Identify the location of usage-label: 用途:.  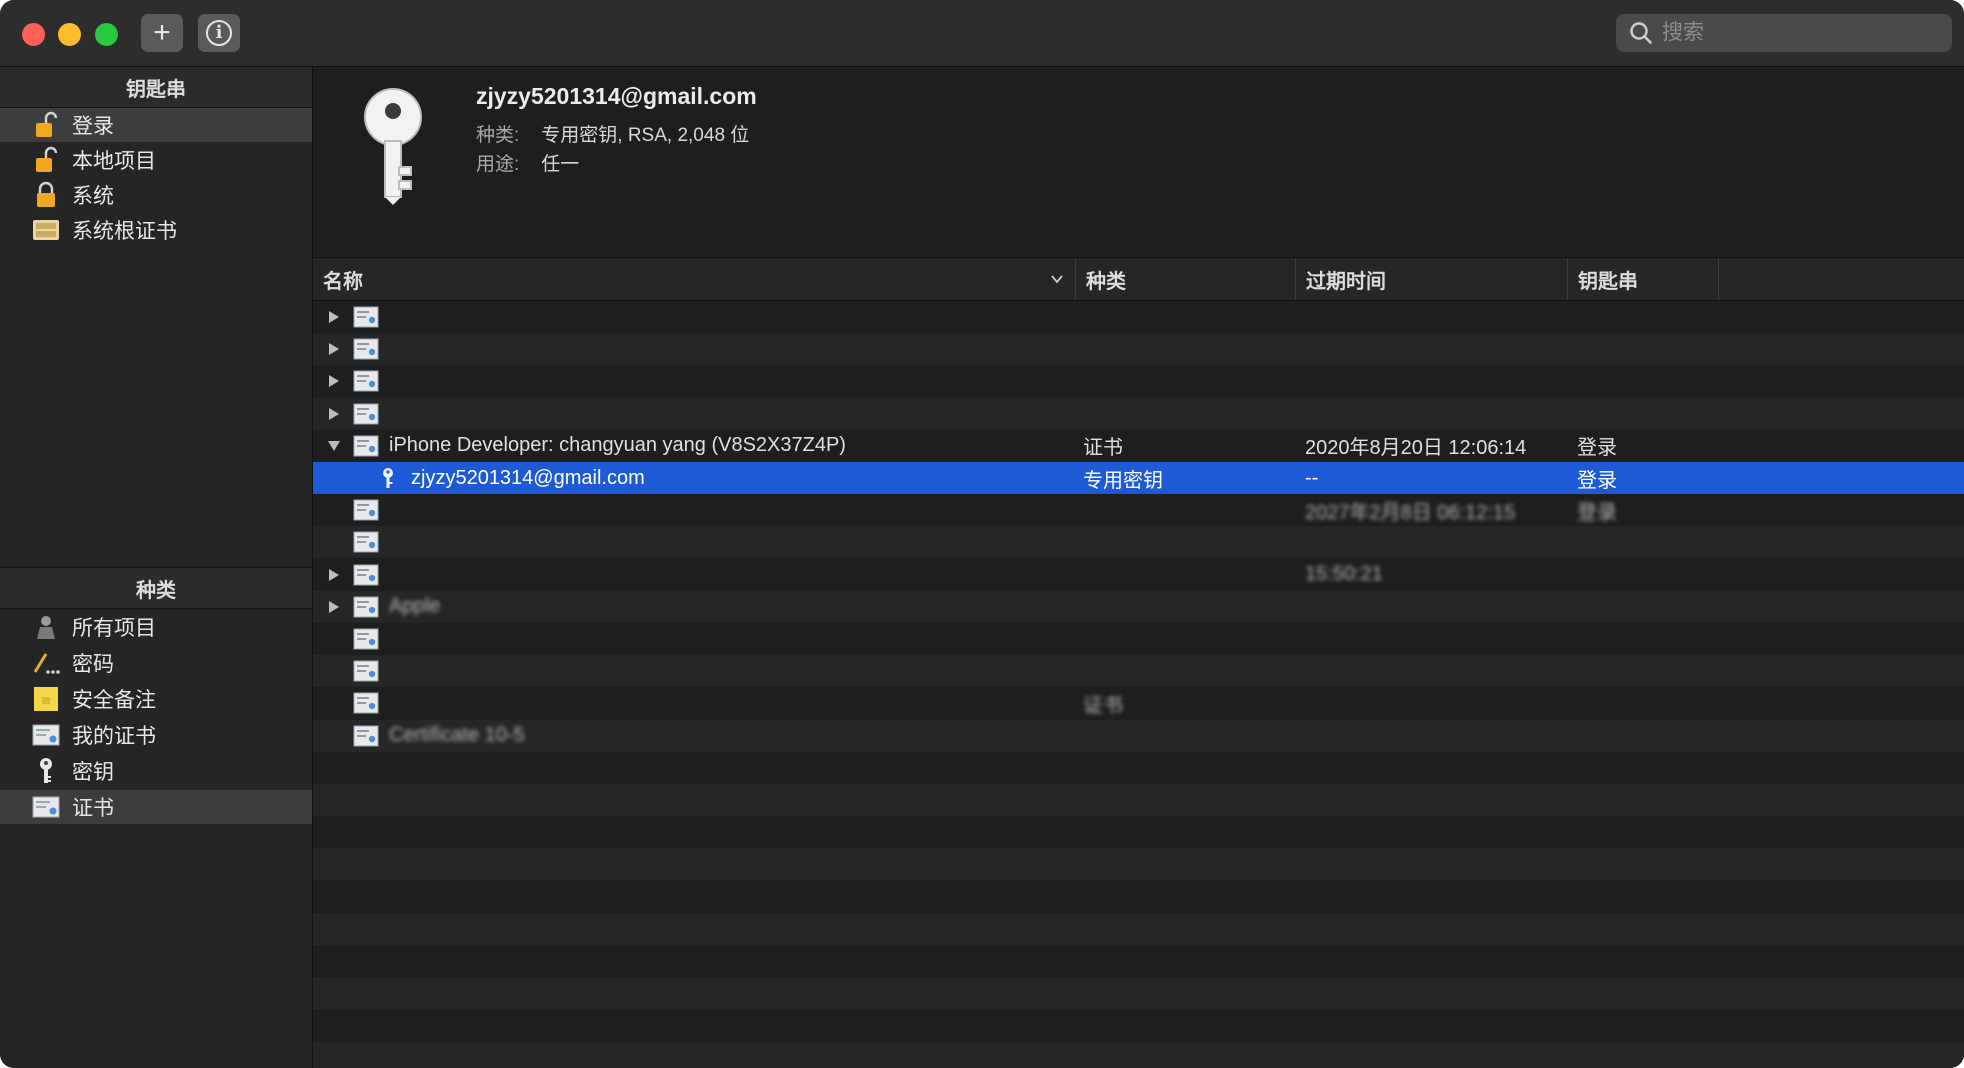
(498, 164).